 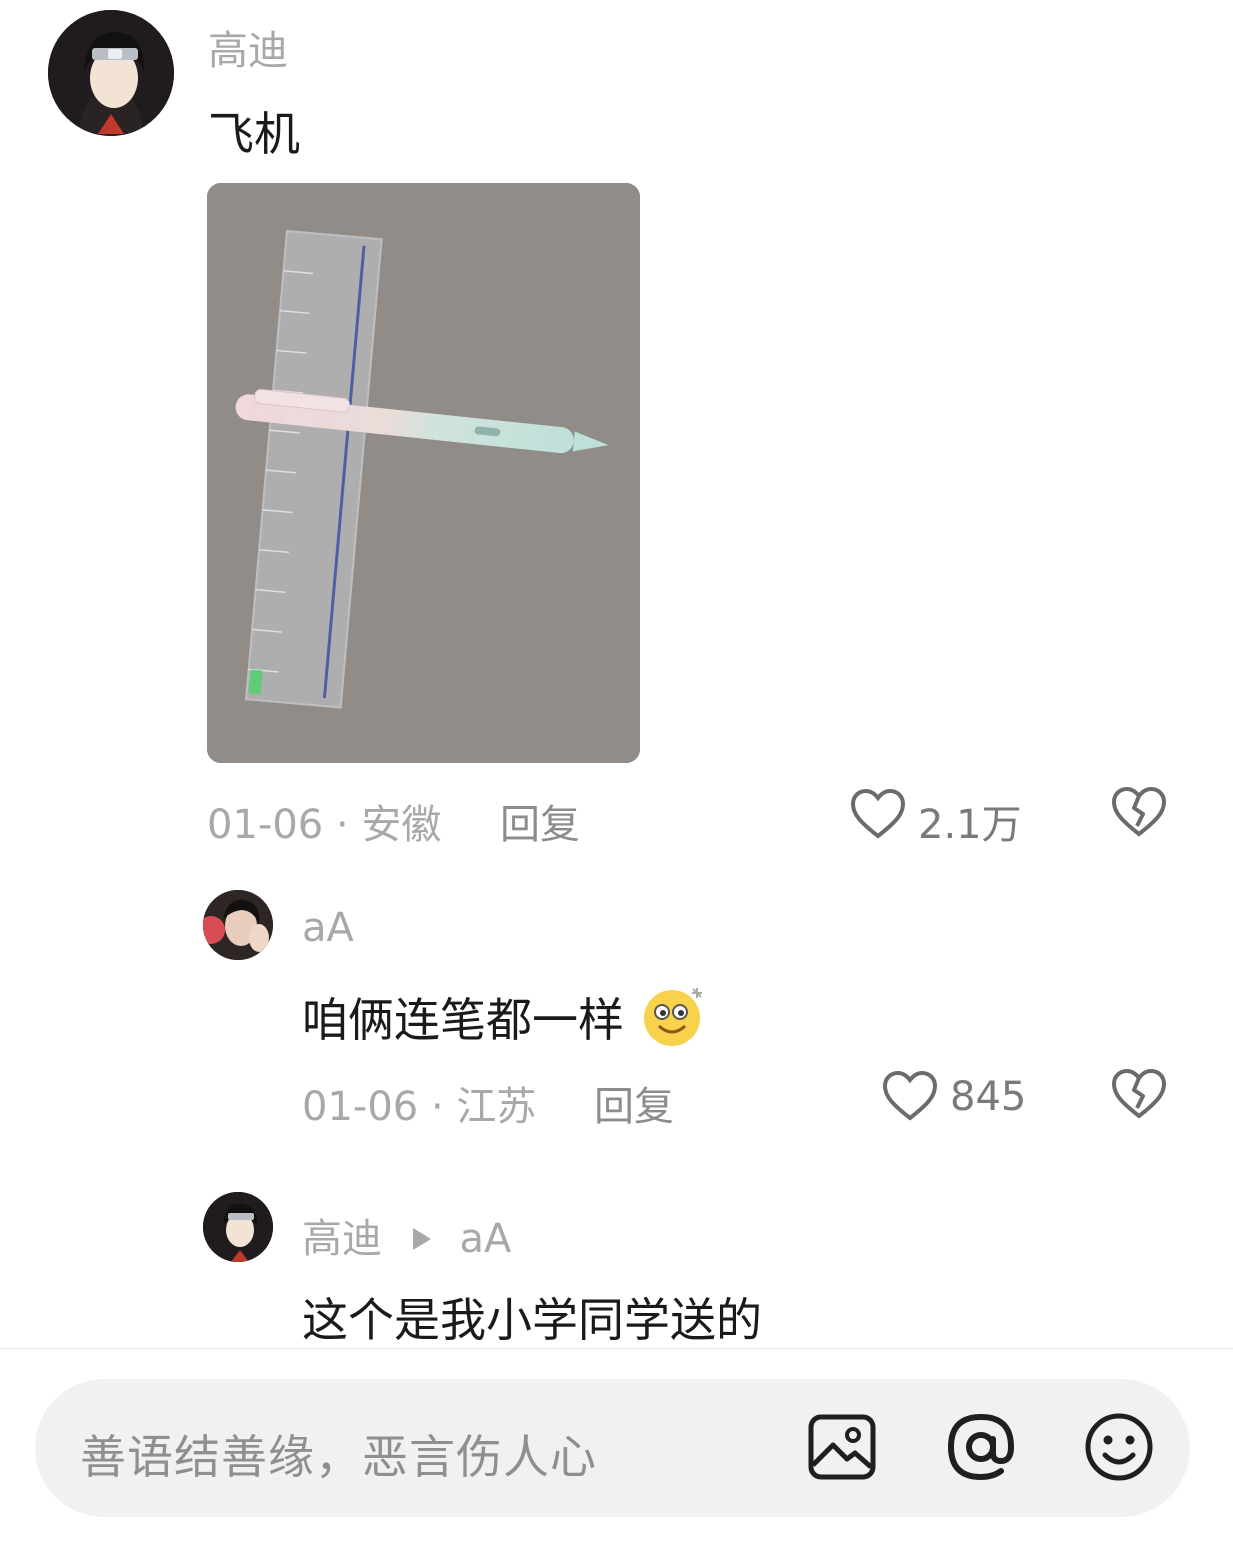 I want to click on comment-input-bar: 善语结善缘，恶言伤人心, so click(x=616, y=1447).